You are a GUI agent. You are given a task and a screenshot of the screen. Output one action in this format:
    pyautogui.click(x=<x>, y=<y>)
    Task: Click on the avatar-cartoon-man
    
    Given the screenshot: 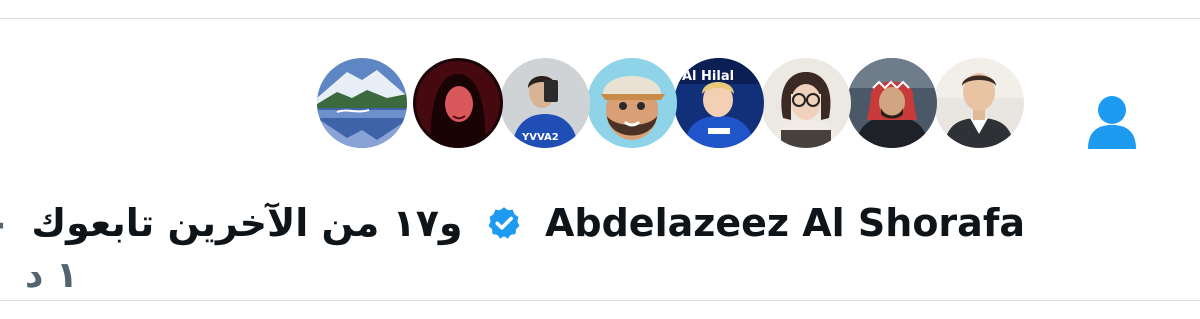 What is the action you would take?
    pyautogui.click(x=632, y=103)
    